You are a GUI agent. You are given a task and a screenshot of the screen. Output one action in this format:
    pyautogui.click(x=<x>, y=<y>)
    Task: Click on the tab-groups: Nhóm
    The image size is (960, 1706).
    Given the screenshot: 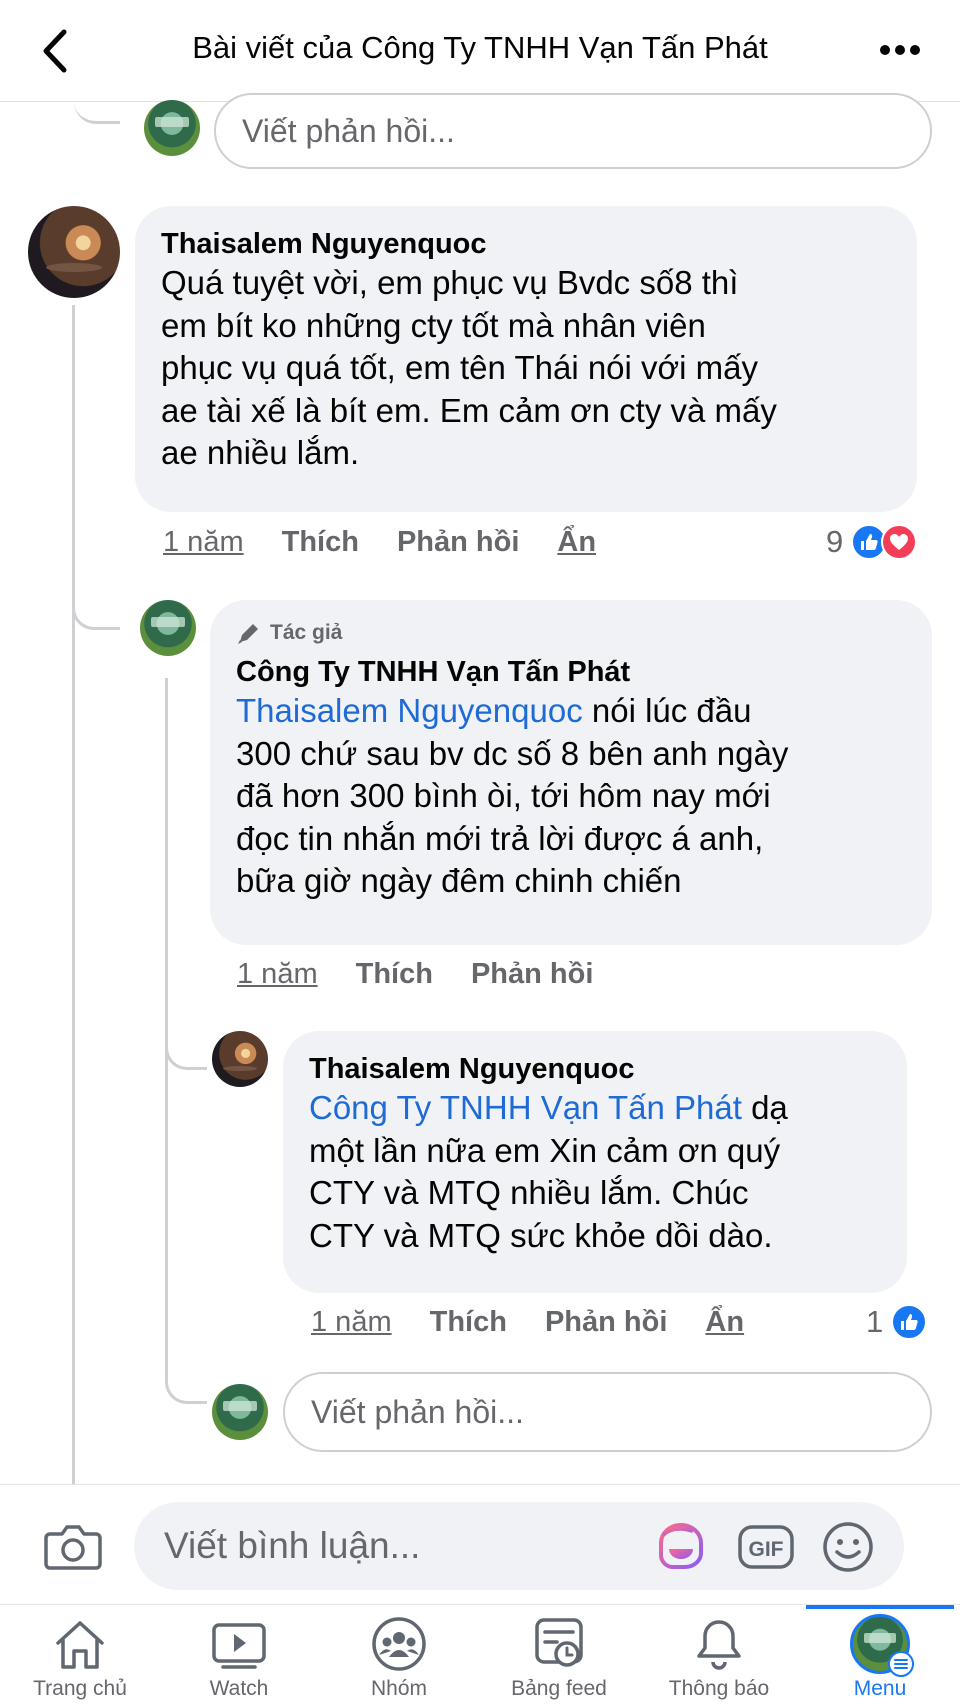 What is the action you would take?
    pyautogui.click(x=399, y=1655)
    